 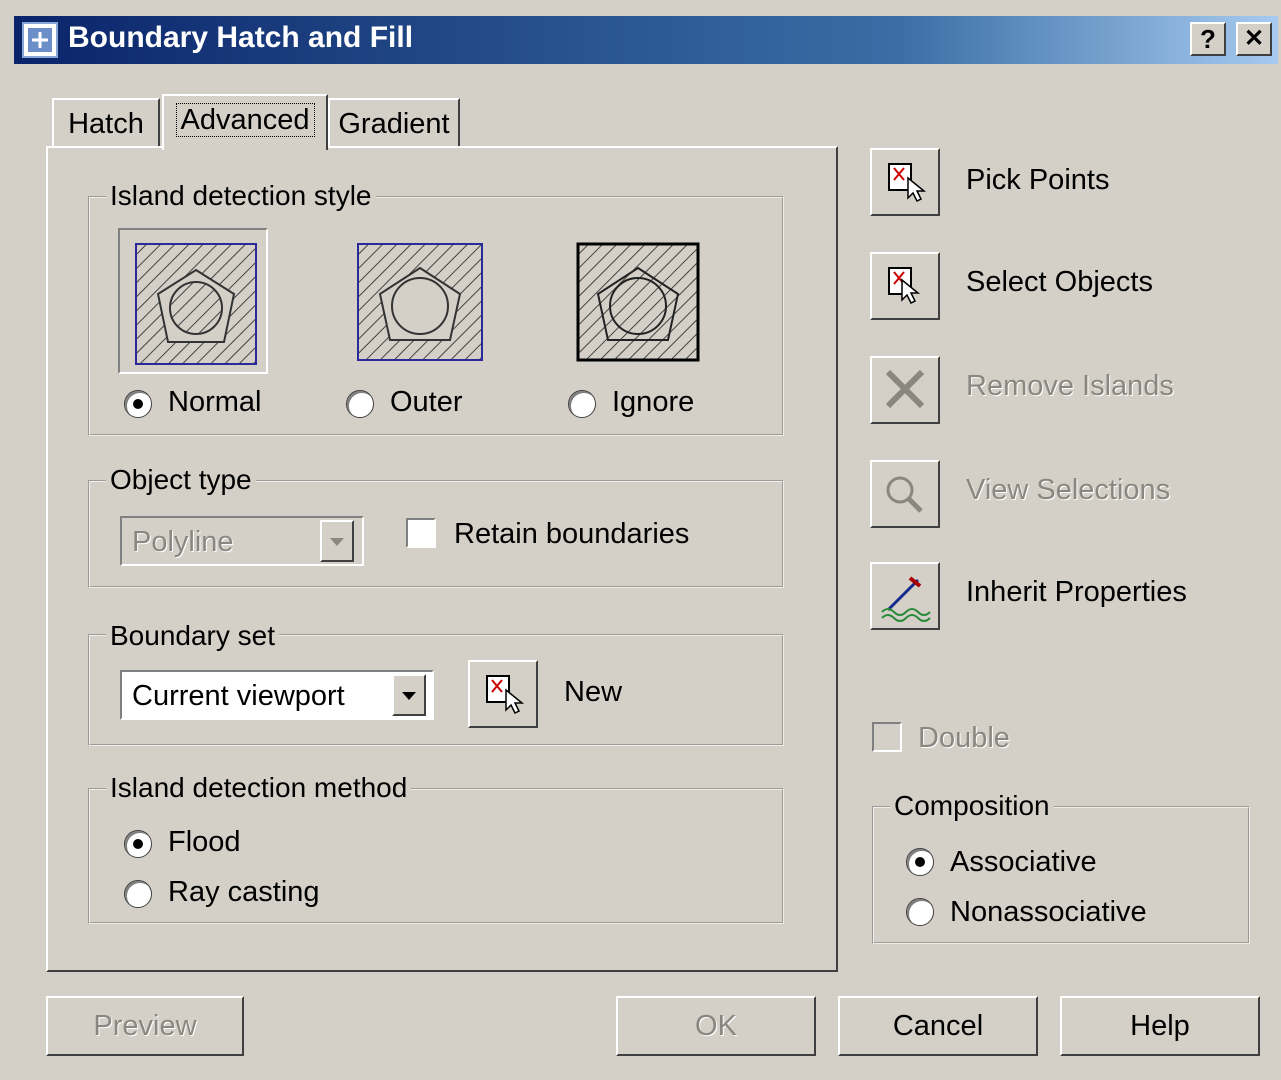 What do you see at coordinates (241, 37) in the screenshot?
I see `window-title: Boundary Hatch and Fill` at bounding box center [241, 37].